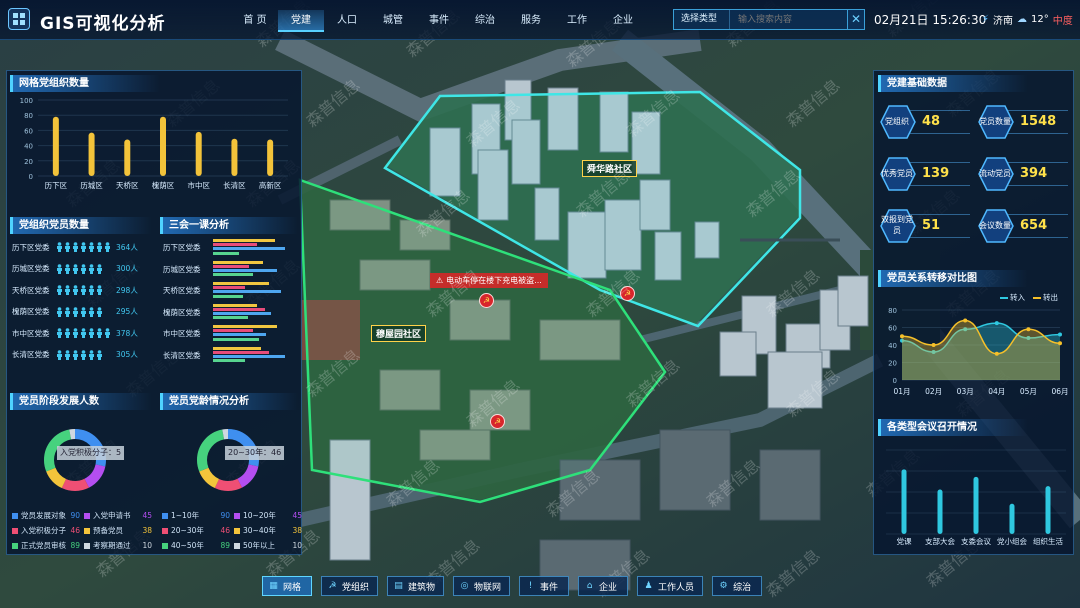 The image size is (1080, 608). Describe the element at coordinates (46, 515) in the screenshot. I see `legend-item: 党员发展对象 90` at that location.